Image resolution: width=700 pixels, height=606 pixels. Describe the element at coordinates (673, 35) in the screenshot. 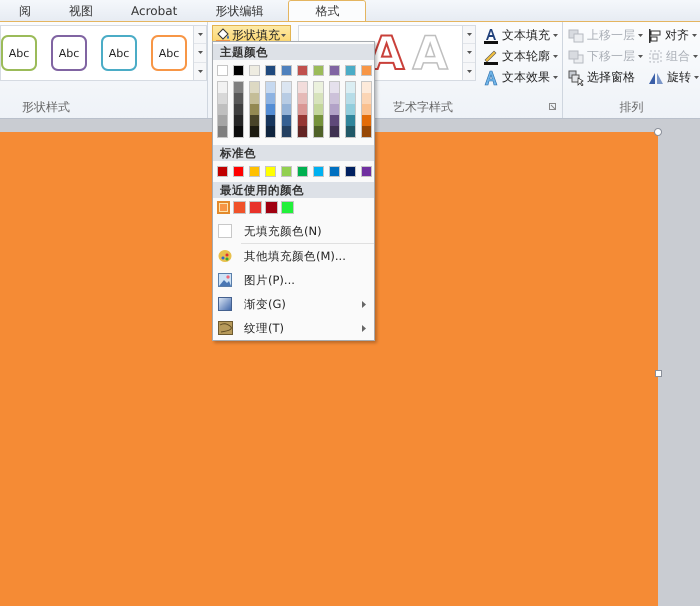

I see `arrange-button: 对齐` at that location.